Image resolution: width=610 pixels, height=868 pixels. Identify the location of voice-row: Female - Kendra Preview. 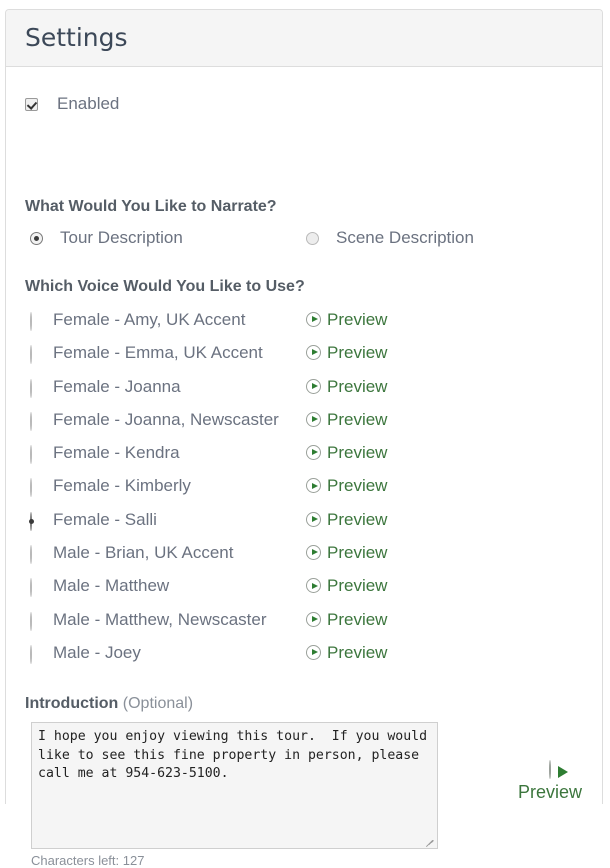
(304, 457).